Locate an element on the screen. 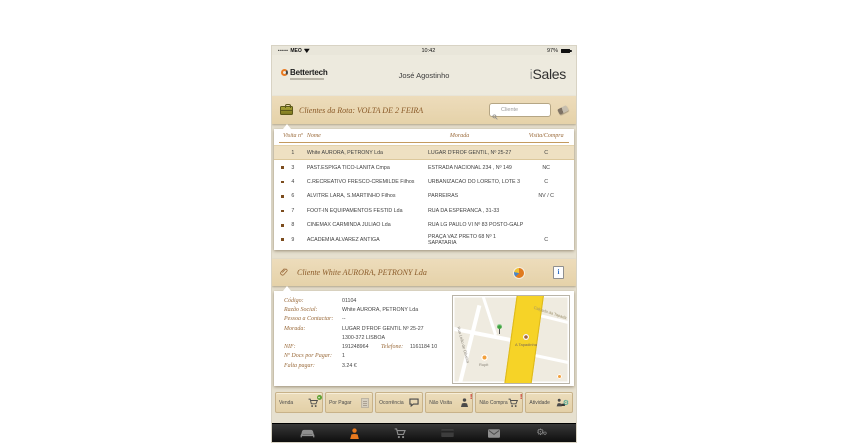  row-address: RUA LG PAULO VI Nº 83 POSTO-GALP is located at coordinates (475, 225).